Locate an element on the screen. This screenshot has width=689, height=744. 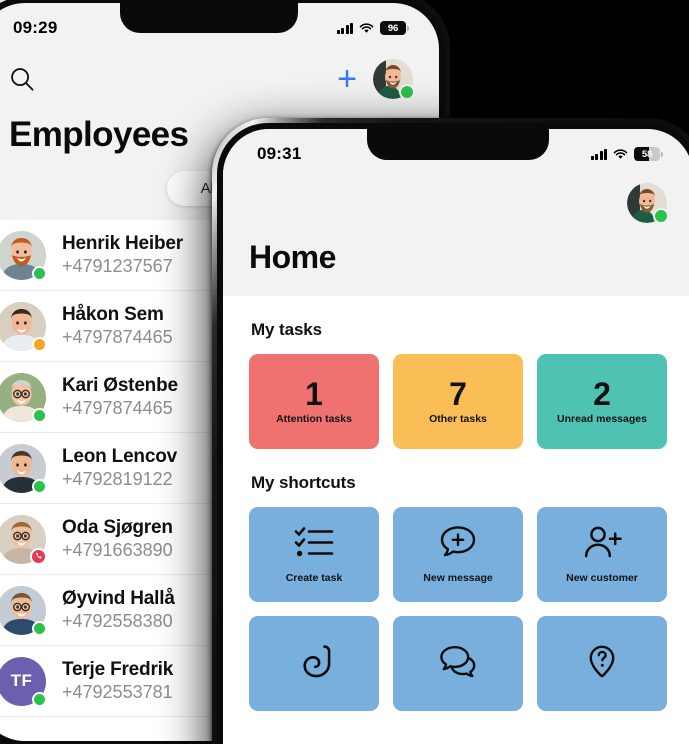
shortcut-label: New message is located at coordinates (458, 578).